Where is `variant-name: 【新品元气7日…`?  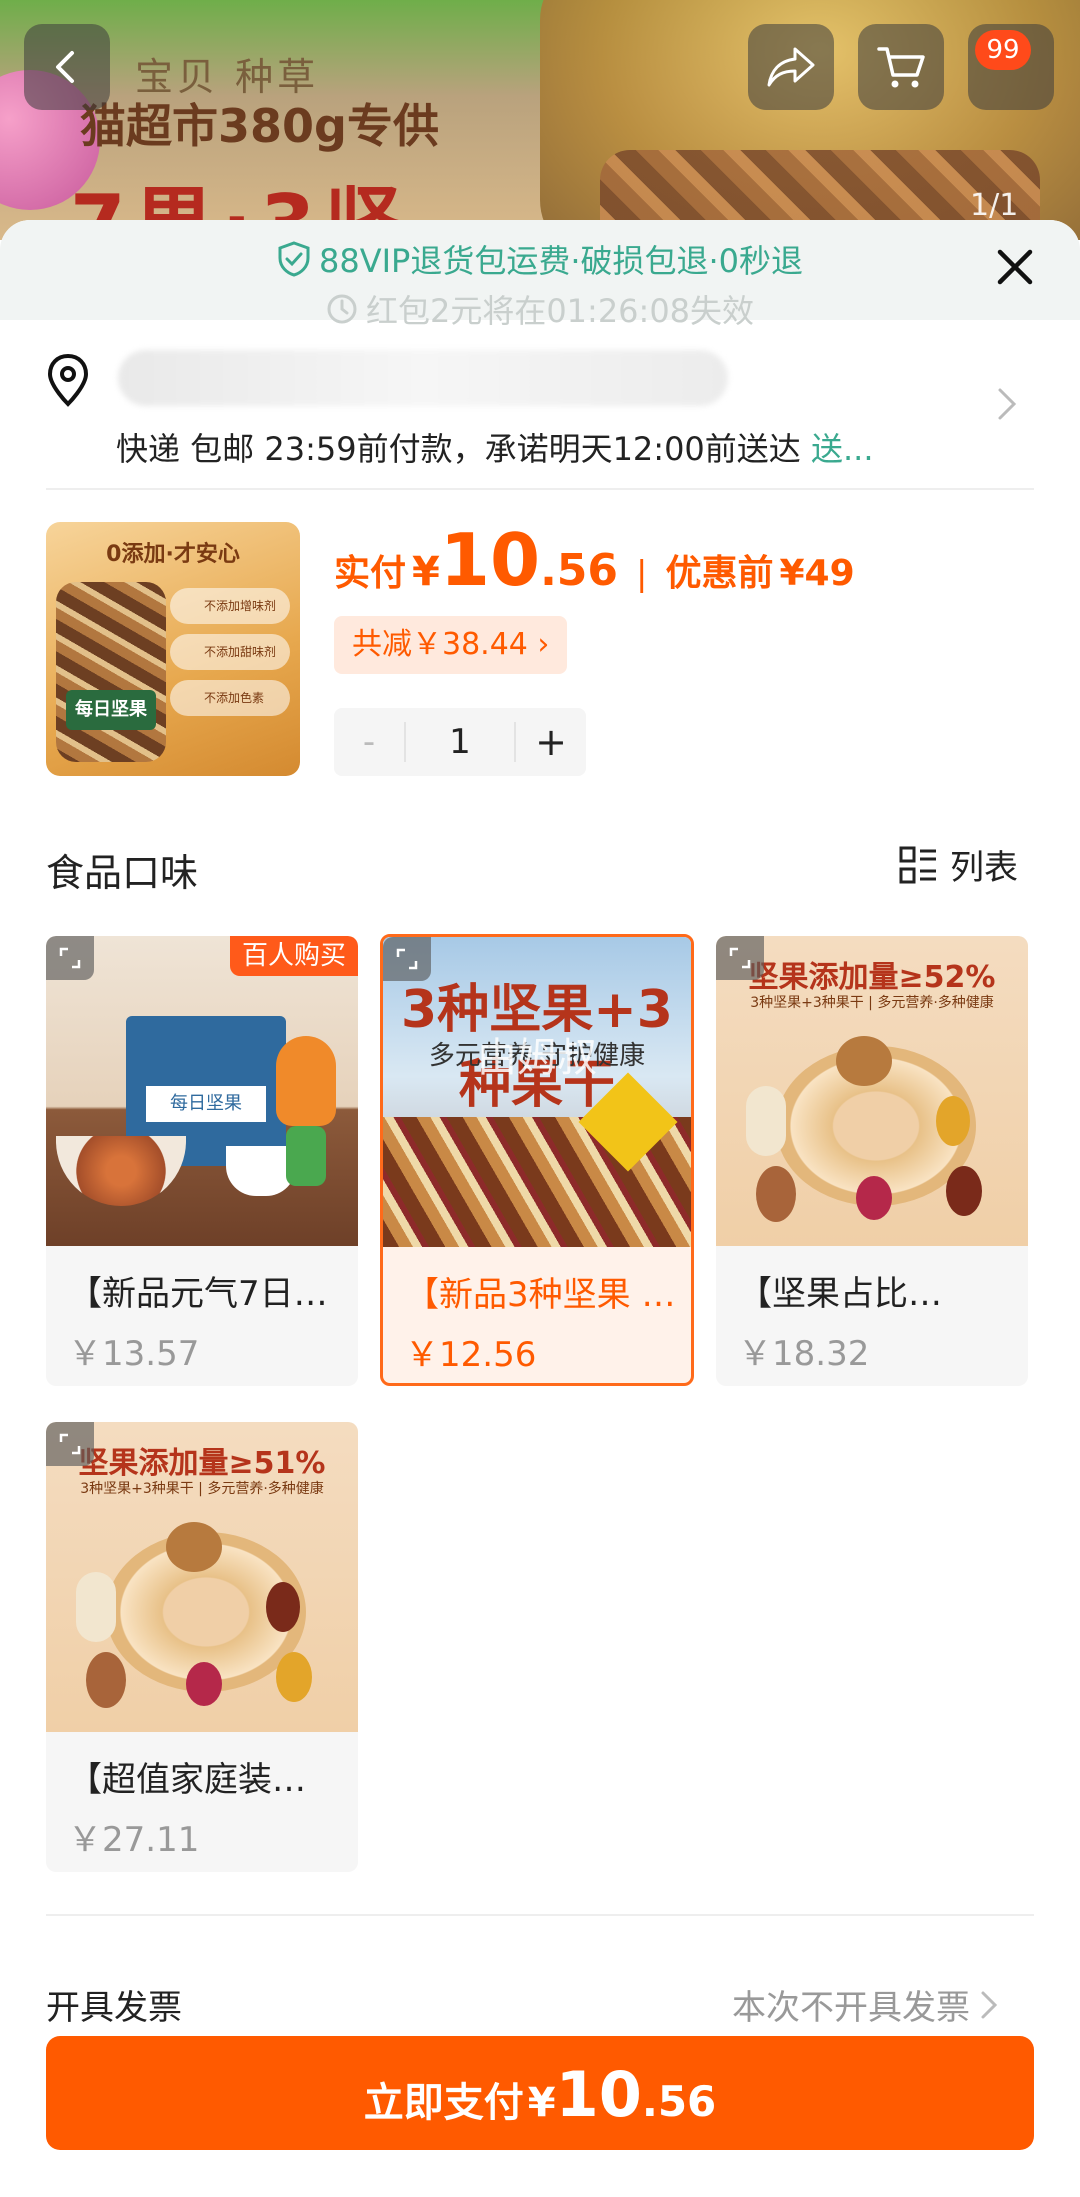
variant-name: 【新品元气7日… is located at coordinates (198, 1294).